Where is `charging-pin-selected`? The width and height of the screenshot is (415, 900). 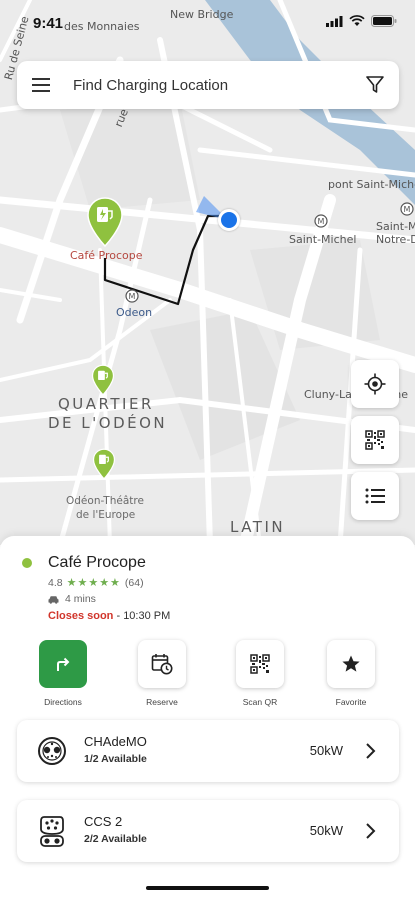
charging-pin-selected is located at coordinates (105, 222).